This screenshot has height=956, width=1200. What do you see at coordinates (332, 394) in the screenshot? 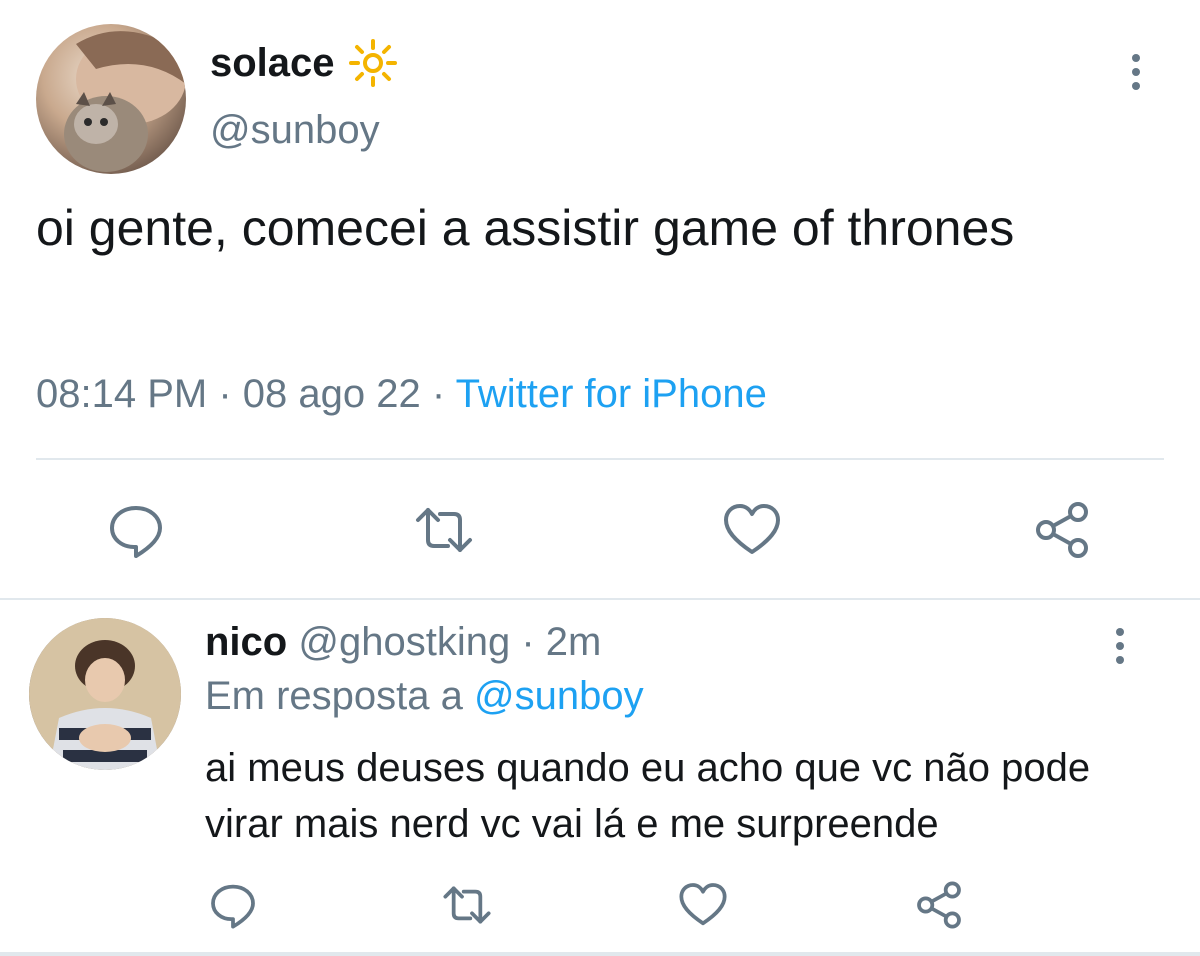
I see `tweet-date: 08 ago 22` at bounding box center [332, 394].